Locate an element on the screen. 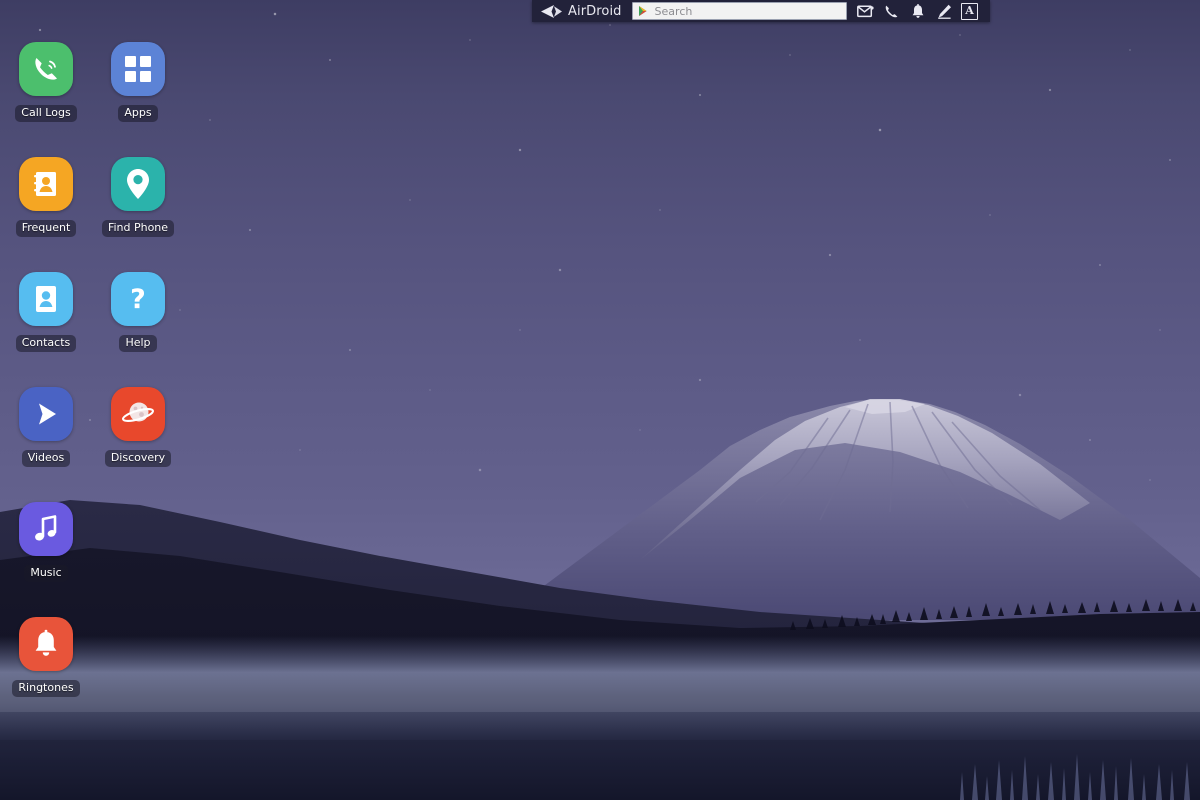 Image resolution: width=1200 pixels, height=800 pixels. pencil-glyph is located at coordinates (944, 11).